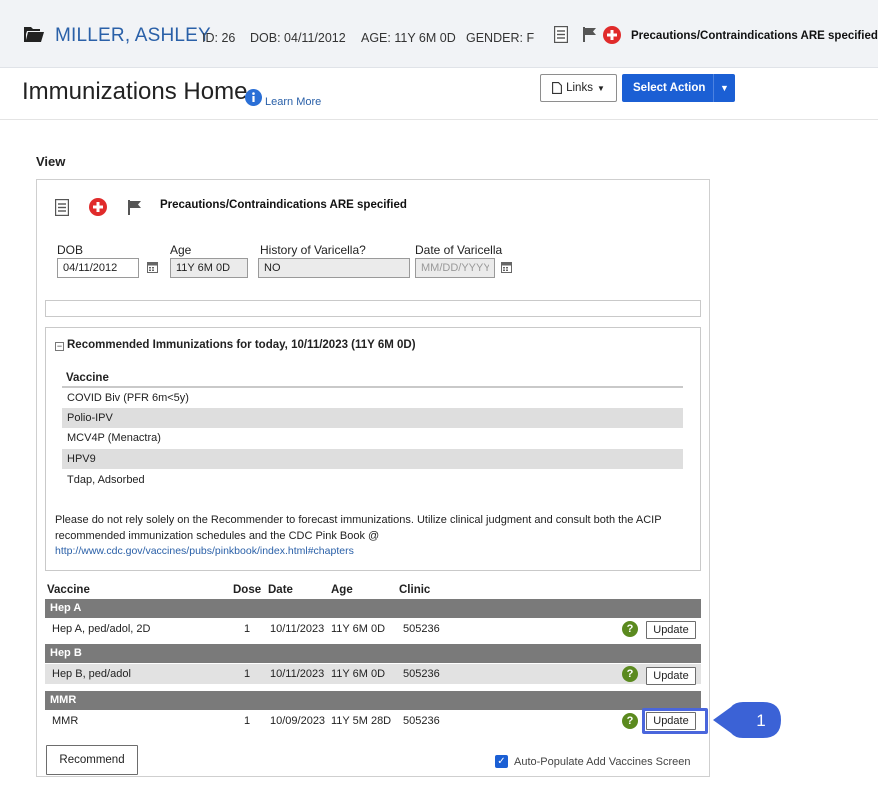  I want to click on recommended-item: COVID Biv (PFR 6m<5y), so click(128, 398).